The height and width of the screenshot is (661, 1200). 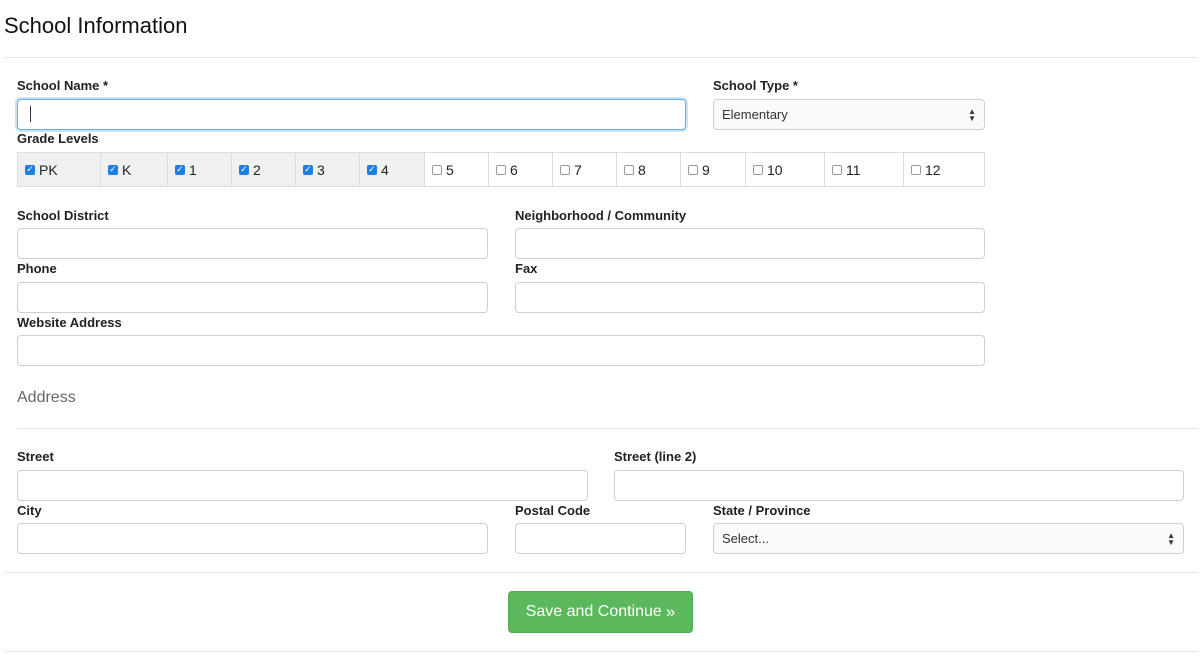 What do you see at coordinates (755, 114) in the screenshot?
I see `school-type-value: Elementary` at bounding box center [755, 114].